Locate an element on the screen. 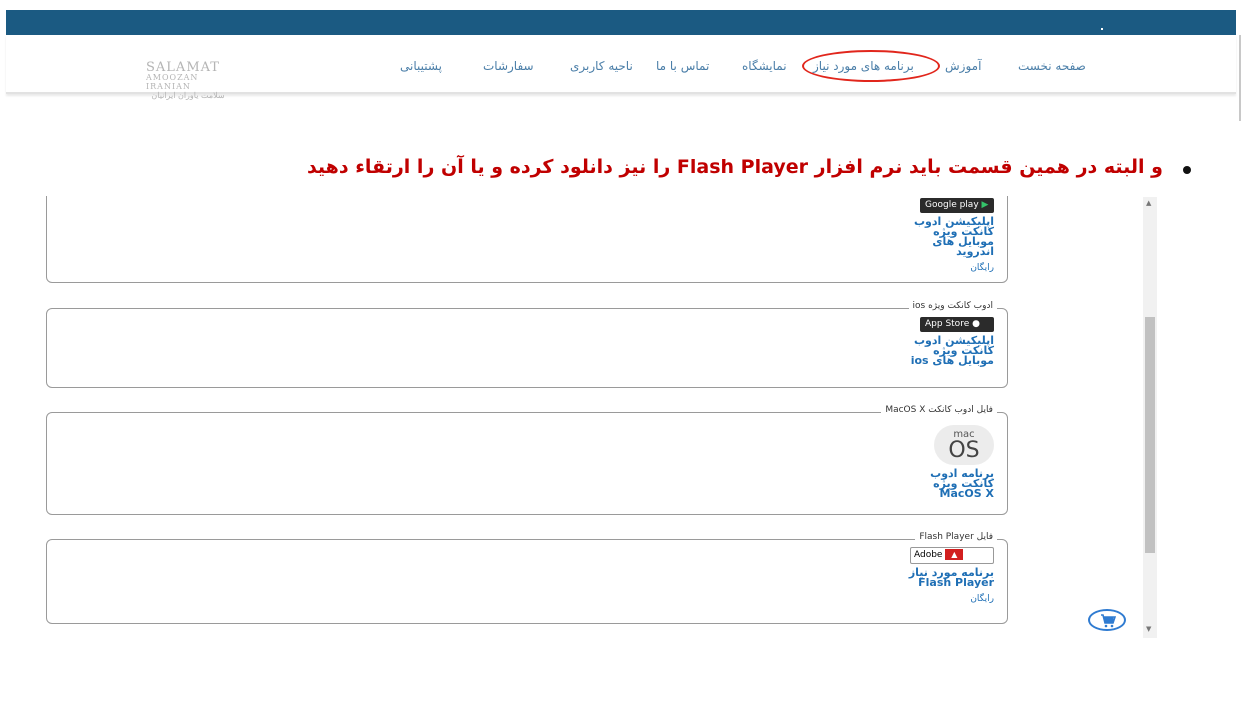 This screenshot has width=1243, height=704. panel-scrollbar: ▲ ▼ is located at coordinates (1150, 417).